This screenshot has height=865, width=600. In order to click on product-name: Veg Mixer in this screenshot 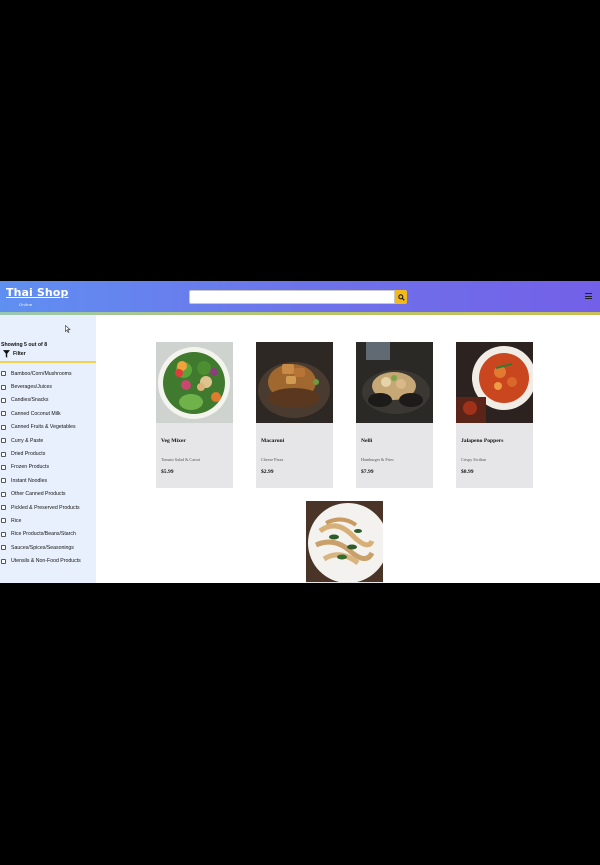, I will do `click(173, 441)`.